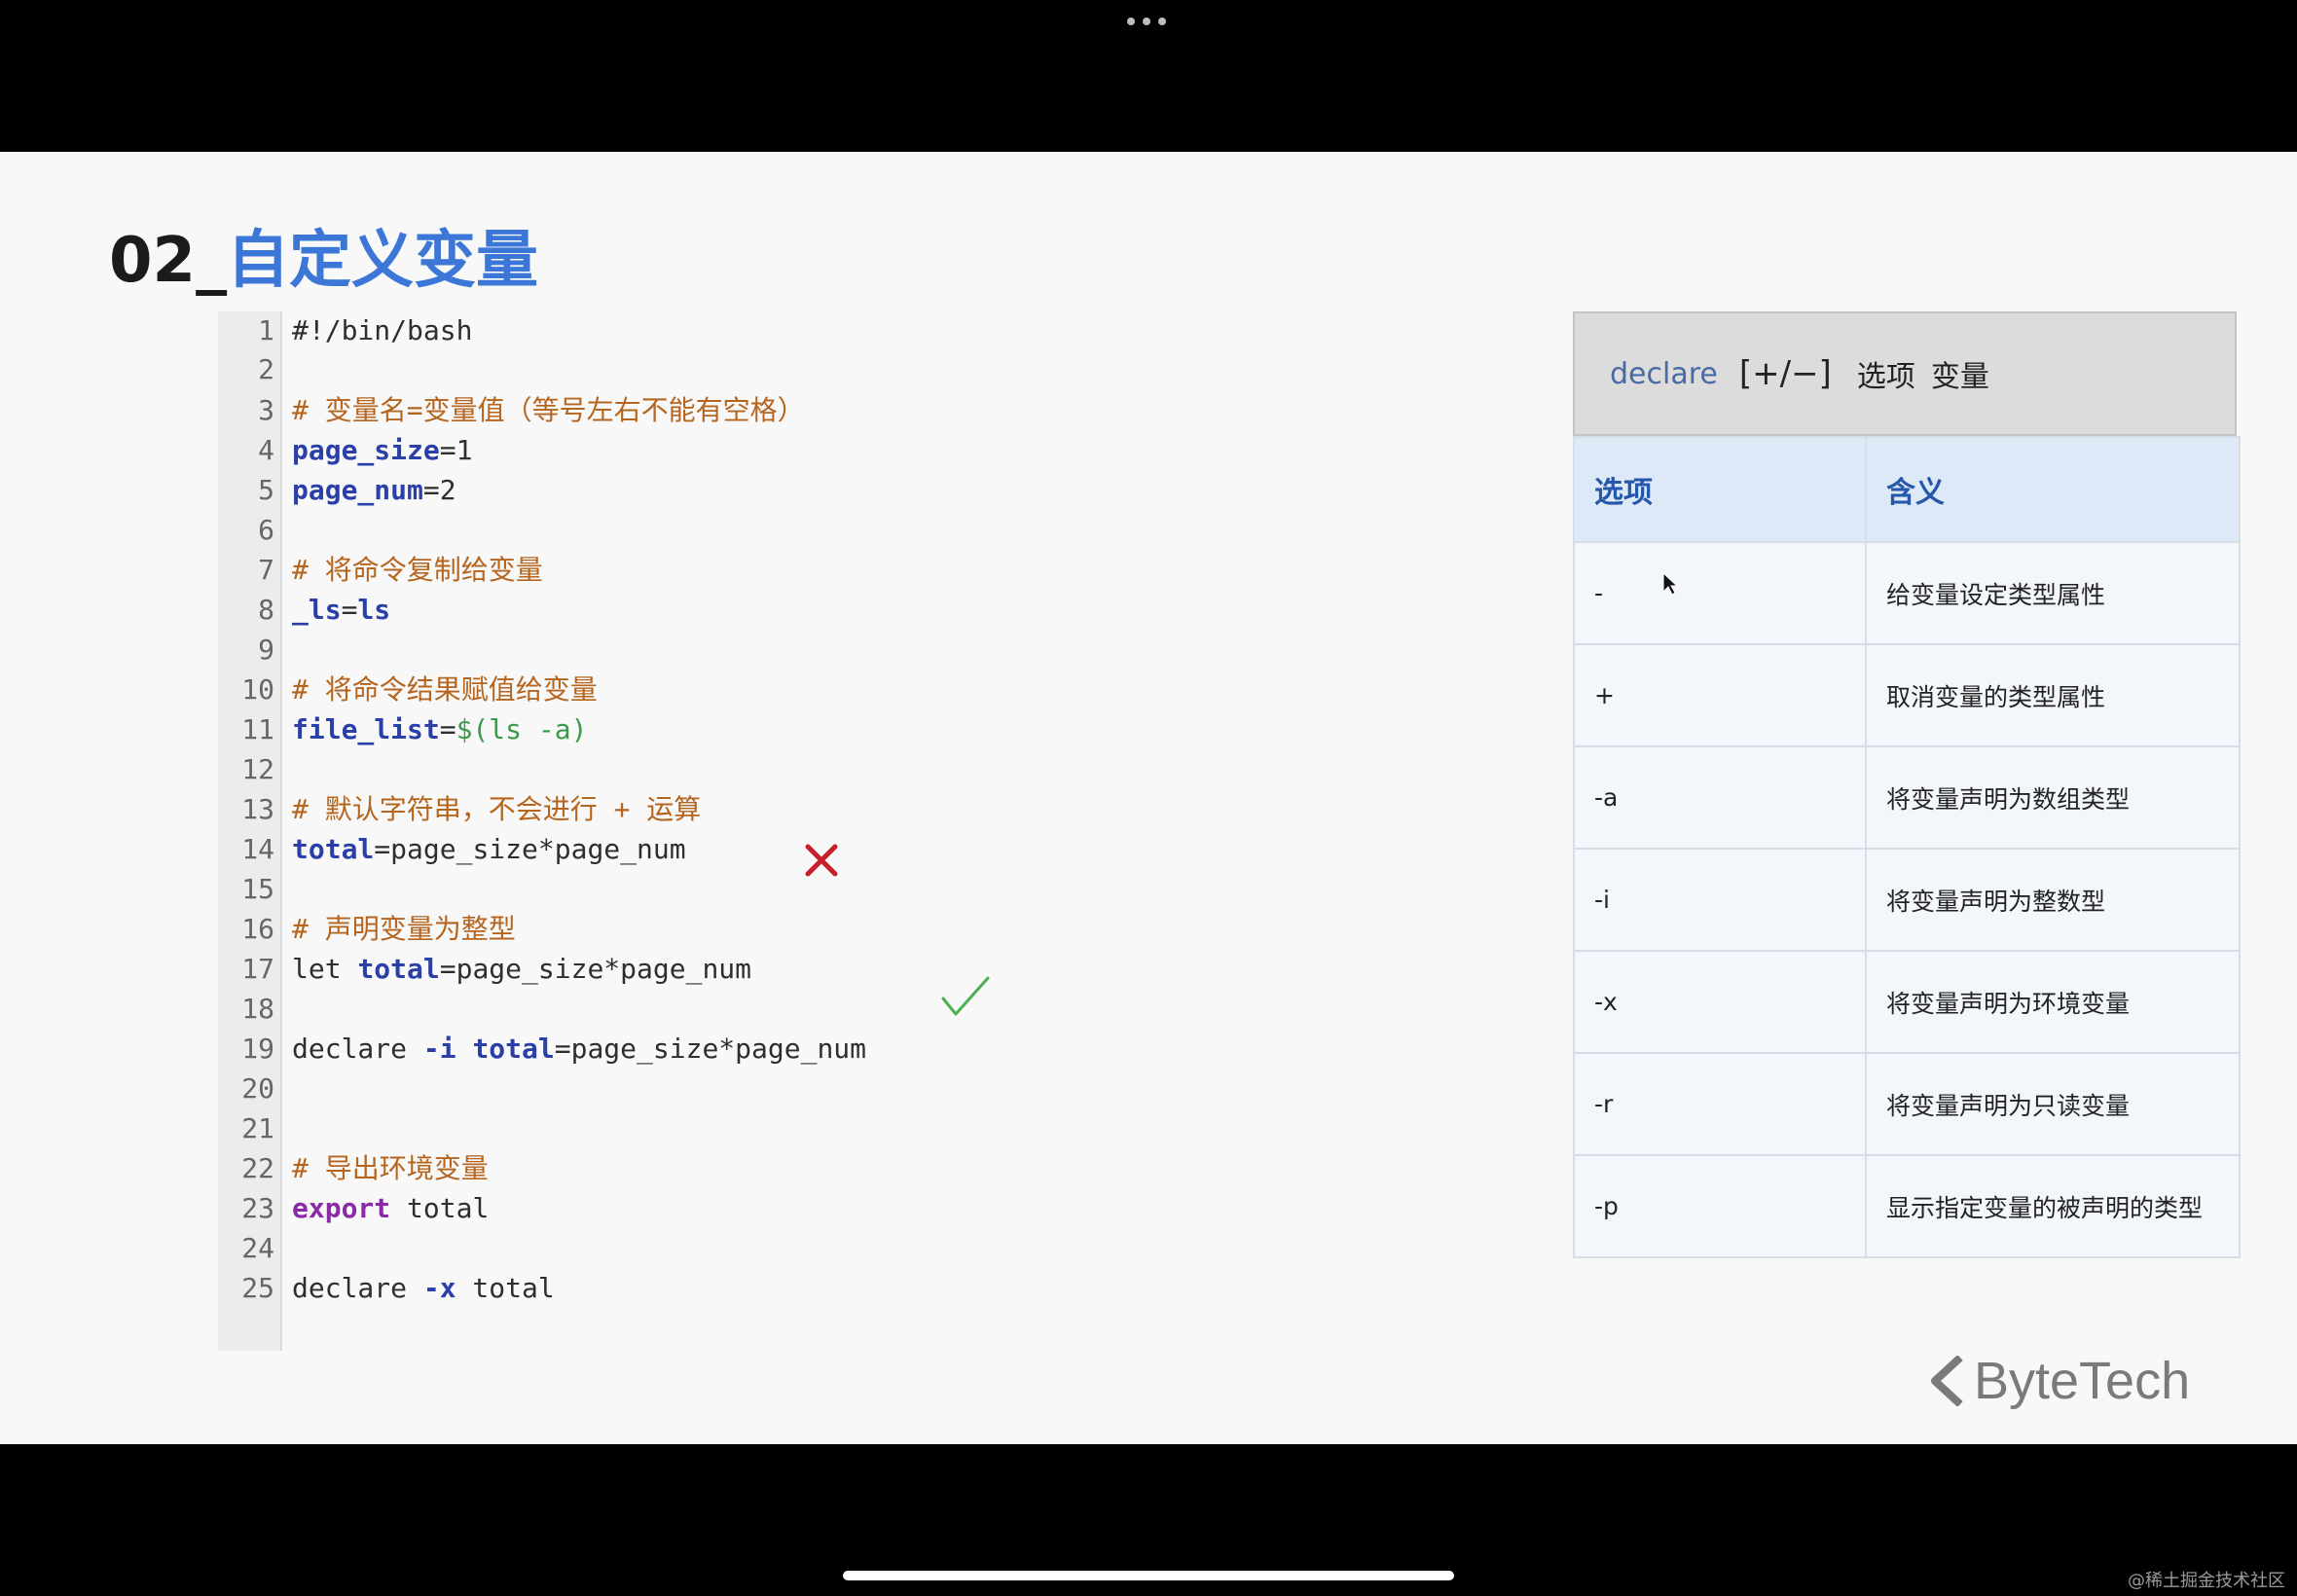 This screenshot has height=1596, width=2297. I want to click on table-row: -p 显示指定变量的被声明的类型, so click(1907, 1206).